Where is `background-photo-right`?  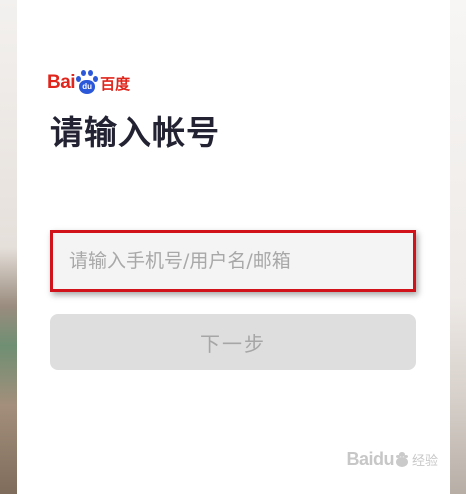
background-photo-right is located at coordinates (458, 247).